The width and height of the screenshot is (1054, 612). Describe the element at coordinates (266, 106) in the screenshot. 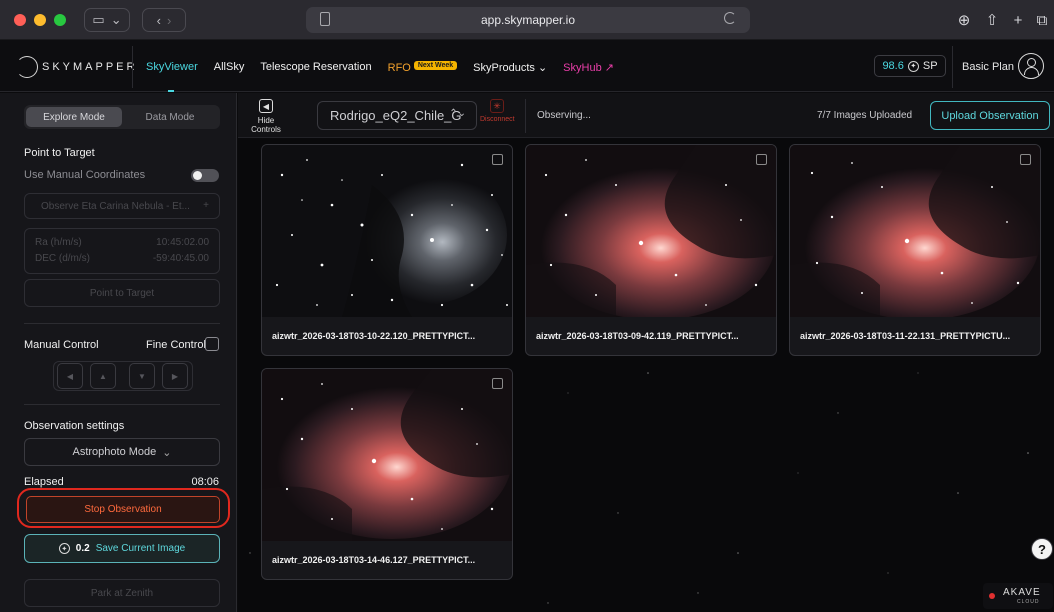

I see `collapse-left-icon: ◀` at that location.